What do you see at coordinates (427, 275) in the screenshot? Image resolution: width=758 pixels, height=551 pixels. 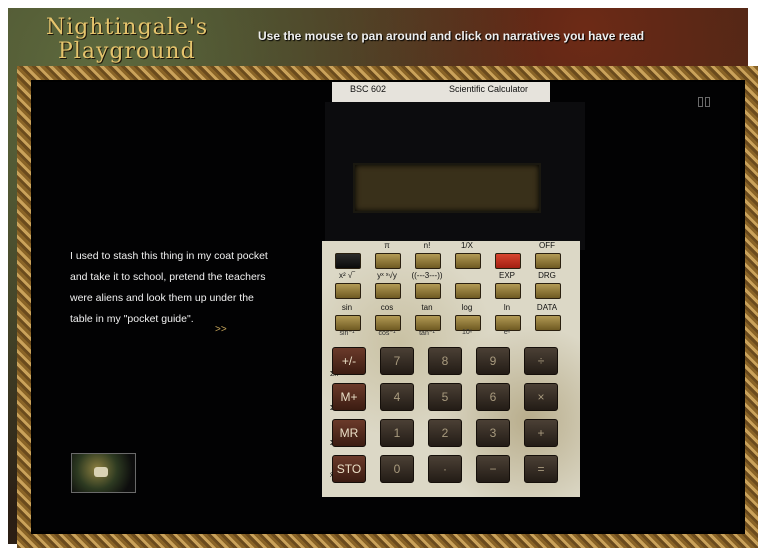 I see `fkey-label: ((---3---))` at bounding box center [427, 275].